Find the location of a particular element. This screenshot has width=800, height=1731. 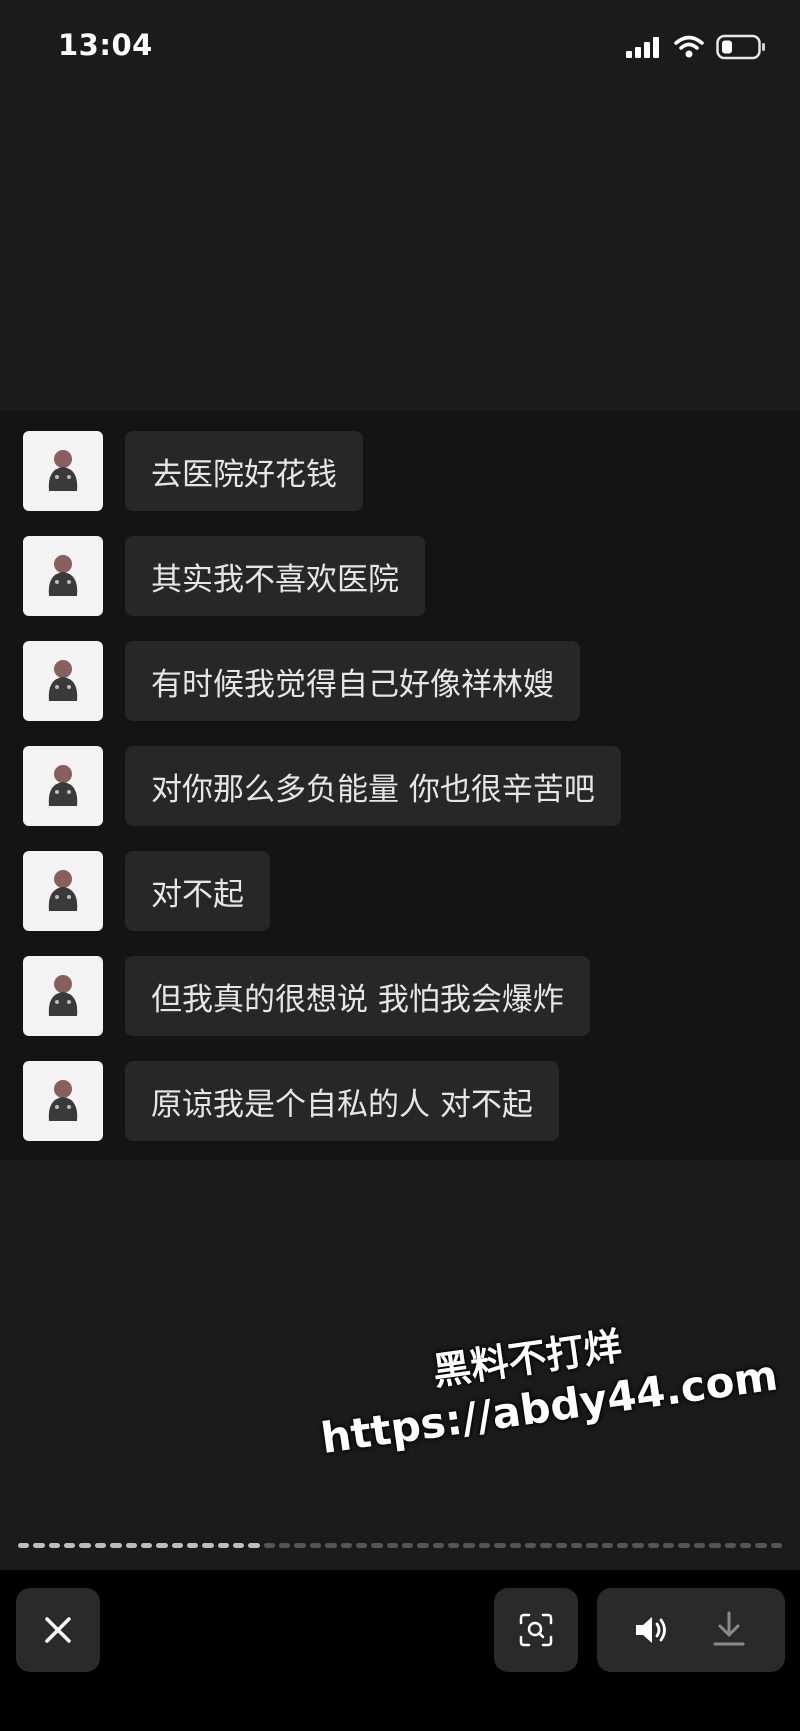

media-controls is located at coordinates (691, 1630).